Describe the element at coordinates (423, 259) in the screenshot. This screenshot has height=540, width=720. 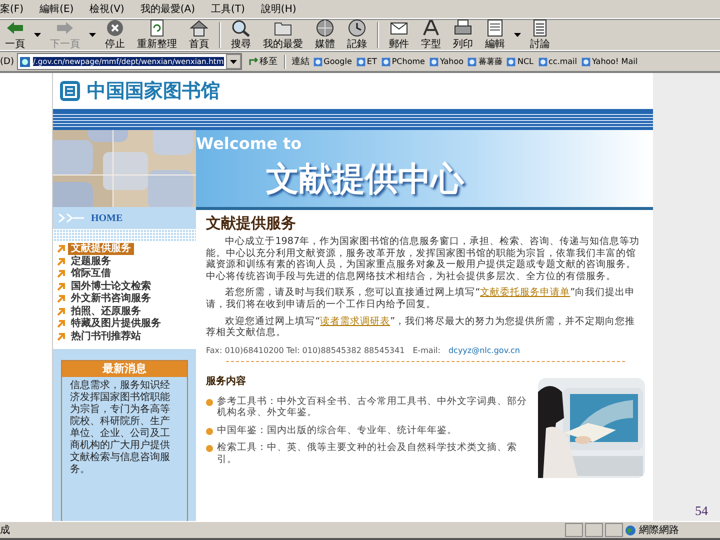
I see `paragraph: 中心成立于1987年，作为国家图书馆的信息服务窗口，承担、检索、咨询、传递与知信息等功能。中心以充分利用文献资源，服务改革开放，发挥国家图书馆的职能为宗旨，依靠我们丰富的馆藏资源和训练有素的咨询人员，为国家重点服务对象及一般用户提供定题或专题文献的咨询服务。中心将传统咨询手段与先进的信息网络技术相结合，为社会提供多层次、全方位的有偿服务。` at that location.